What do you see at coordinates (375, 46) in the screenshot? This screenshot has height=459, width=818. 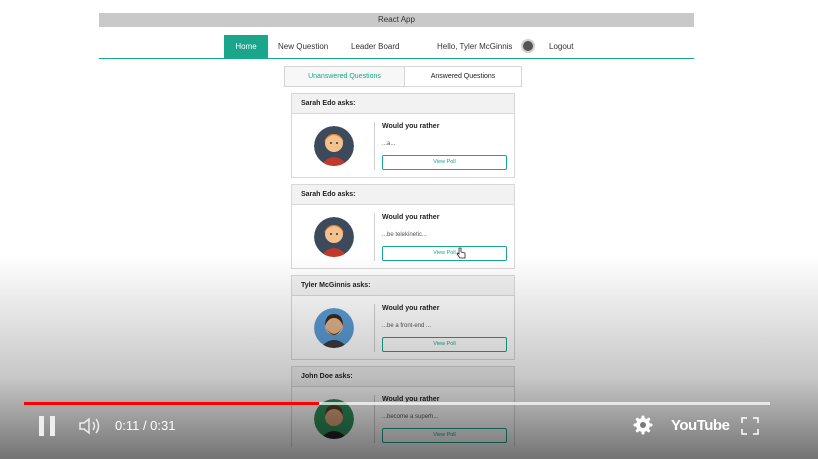 I see `nav-leader-board-link: Leader Board` at bounding box center [375, 46].